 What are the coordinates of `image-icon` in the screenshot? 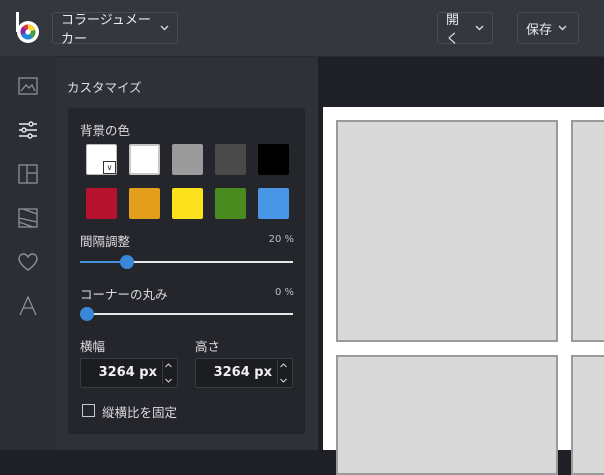 It's located at (28, 86).